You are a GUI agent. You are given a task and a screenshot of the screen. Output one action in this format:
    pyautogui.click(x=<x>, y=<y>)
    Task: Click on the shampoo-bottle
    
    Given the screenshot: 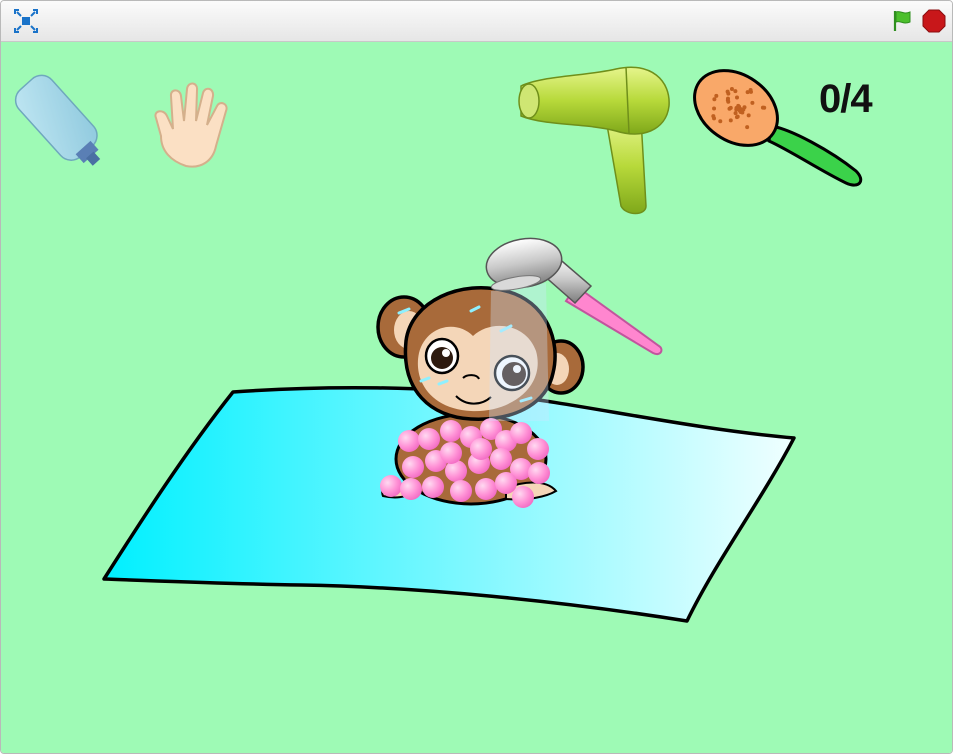 What is the action you would take?
    pyautogui.click(x=61, y=123)
    